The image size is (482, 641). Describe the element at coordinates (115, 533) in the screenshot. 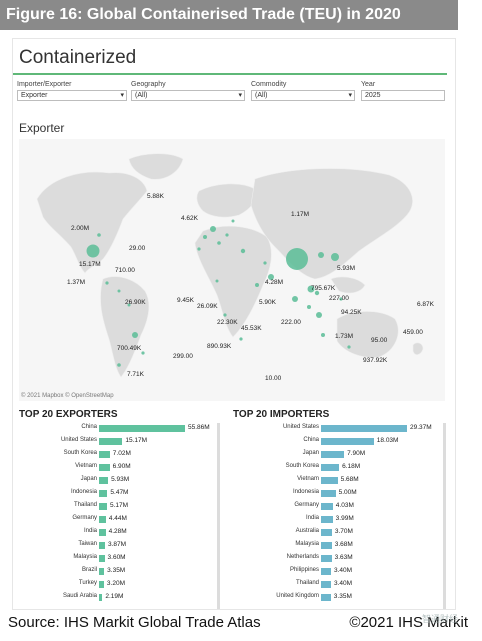

I see `exporter-row: India 4.28M` at that location.